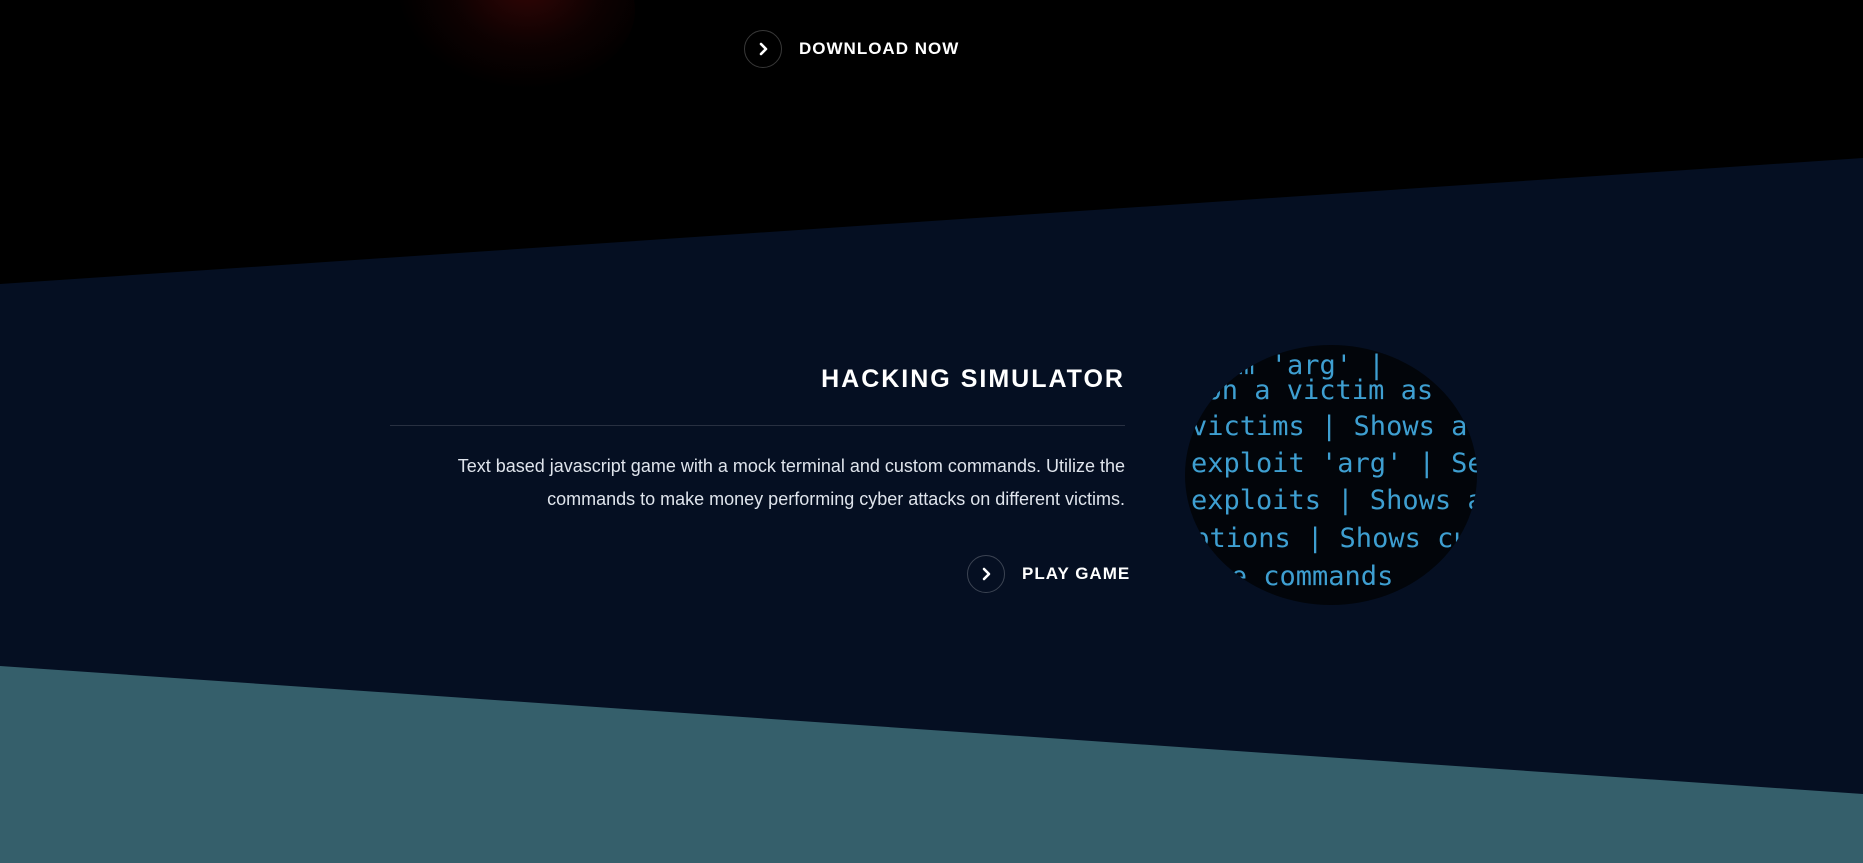  Describe the element at coordinates (1334, 426) in the screenshot. I see `terminal-line: victims | Shows al` at that location.